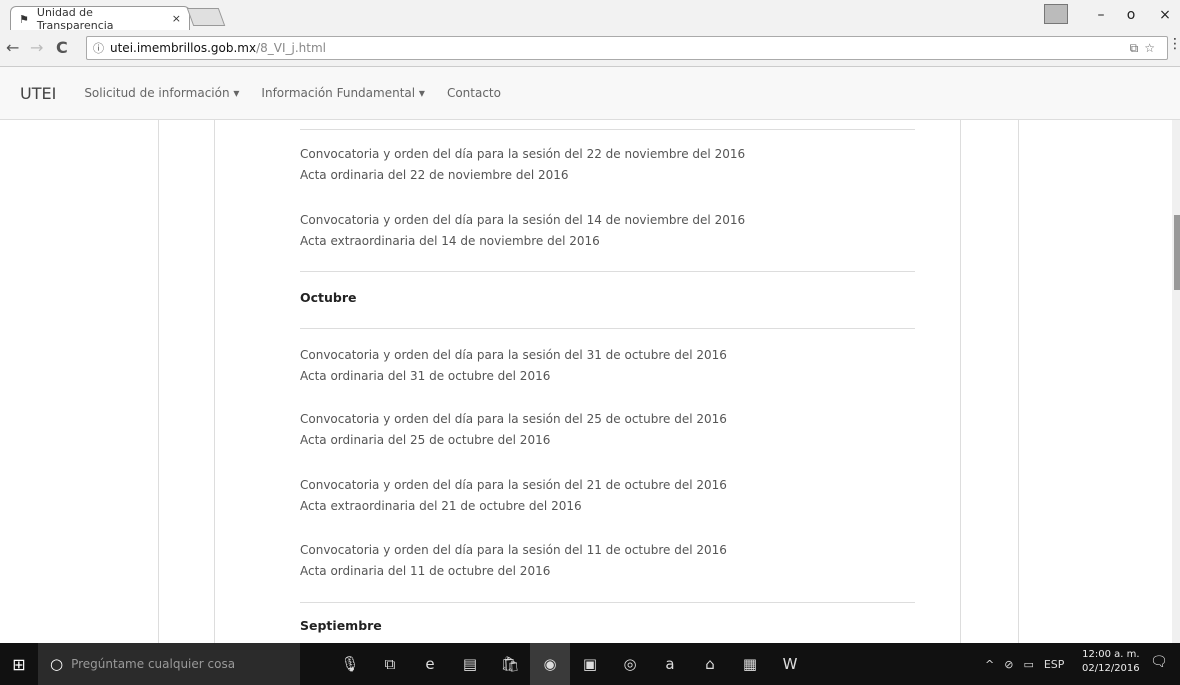  Describe the element at coordinates (710, 664) in the screenshot. I see `home-icon: ⌂` at that location.